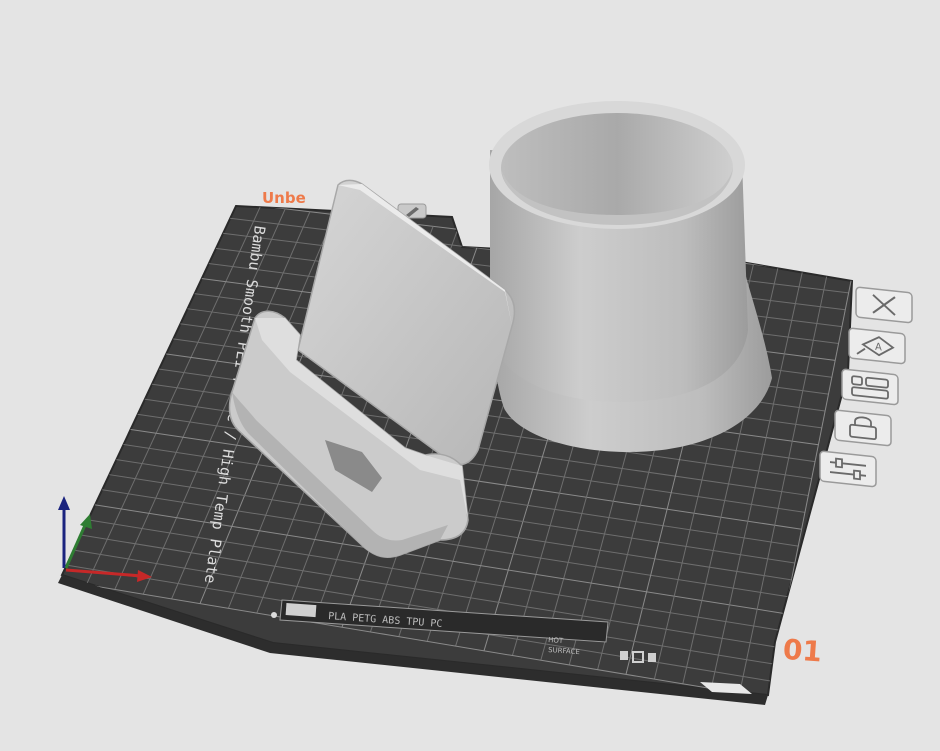  I want to click on plate-close-button, so click(884, 305).